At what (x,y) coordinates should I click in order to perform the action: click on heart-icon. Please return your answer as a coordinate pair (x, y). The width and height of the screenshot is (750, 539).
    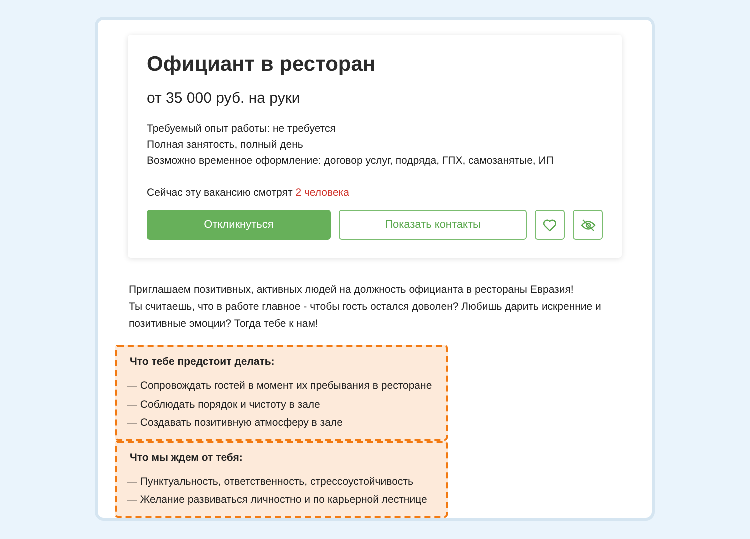
    Looking at the image, I should click on (550, 225).